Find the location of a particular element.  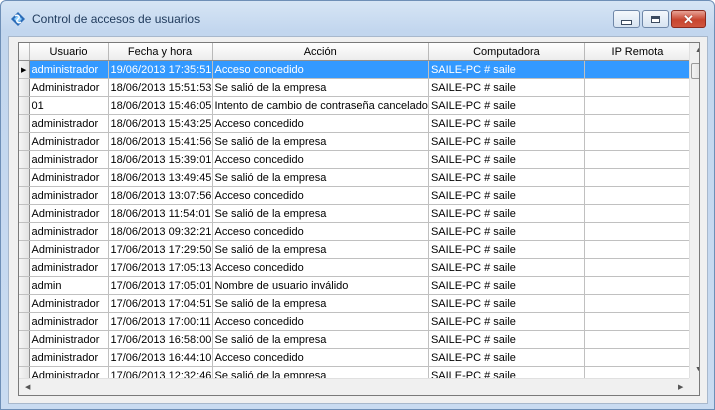

cell-fecha-hora: 17/06/2013 17:00:11 is located at coordinates (160, 321).